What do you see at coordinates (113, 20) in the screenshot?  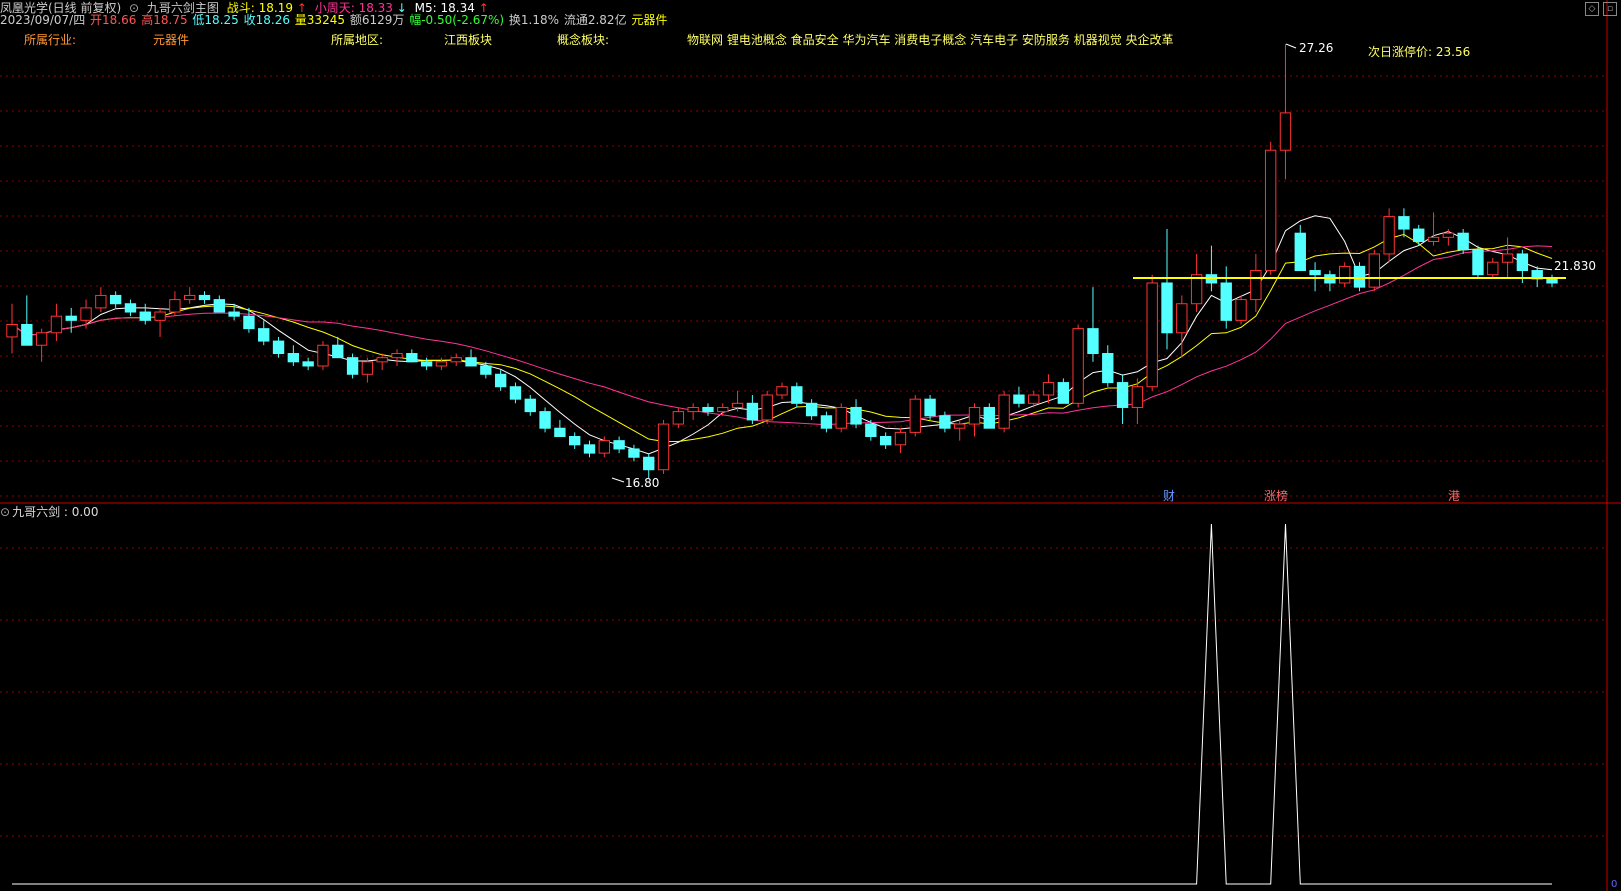 I see `quote-open: 开18.66` at bounding box center [113, 20].